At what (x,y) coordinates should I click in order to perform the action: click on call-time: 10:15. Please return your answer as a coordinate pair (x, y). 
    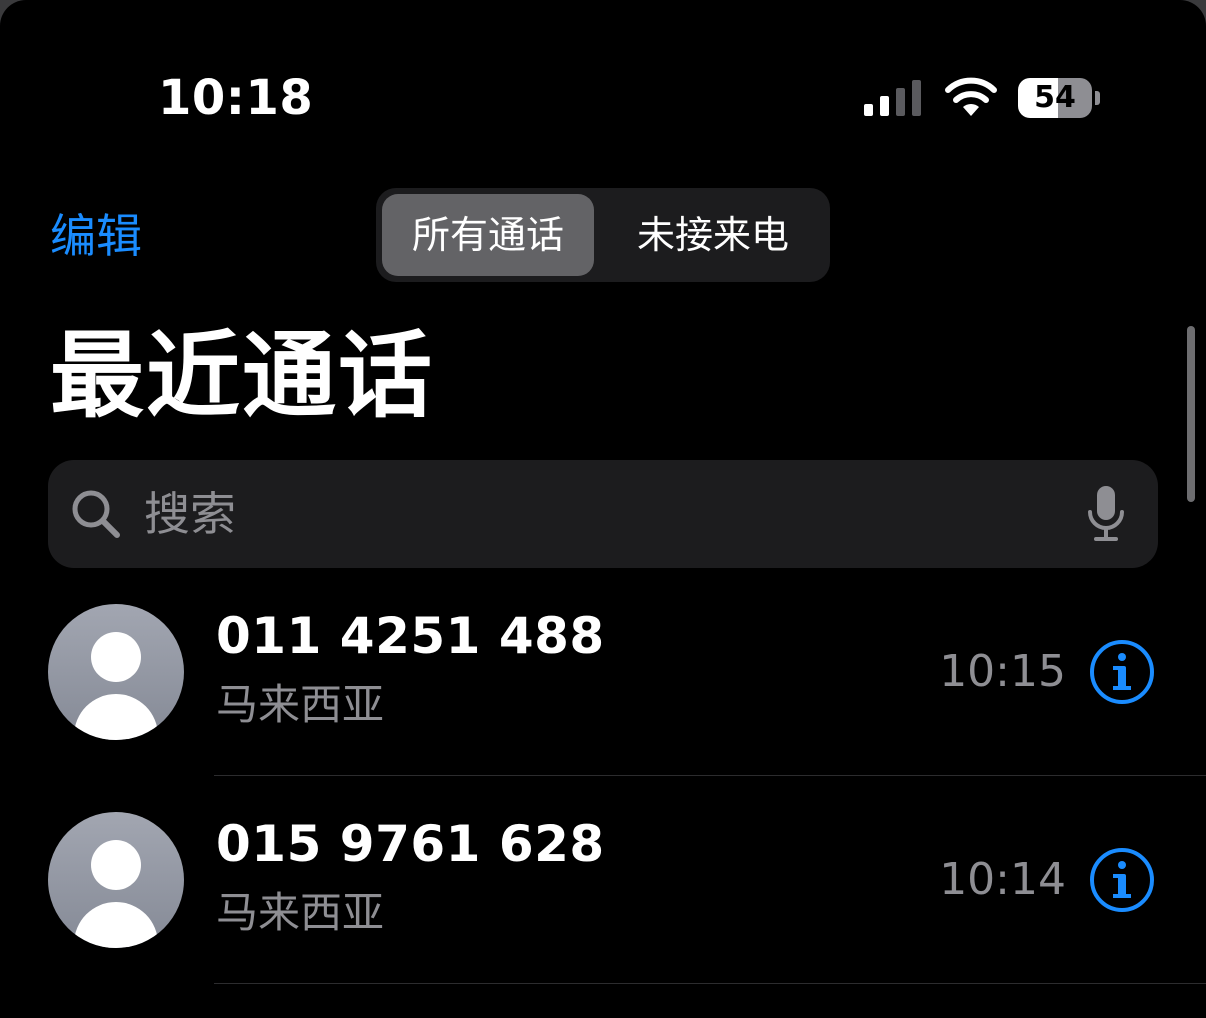
    Looking at the image, I should click on (1002, 671).